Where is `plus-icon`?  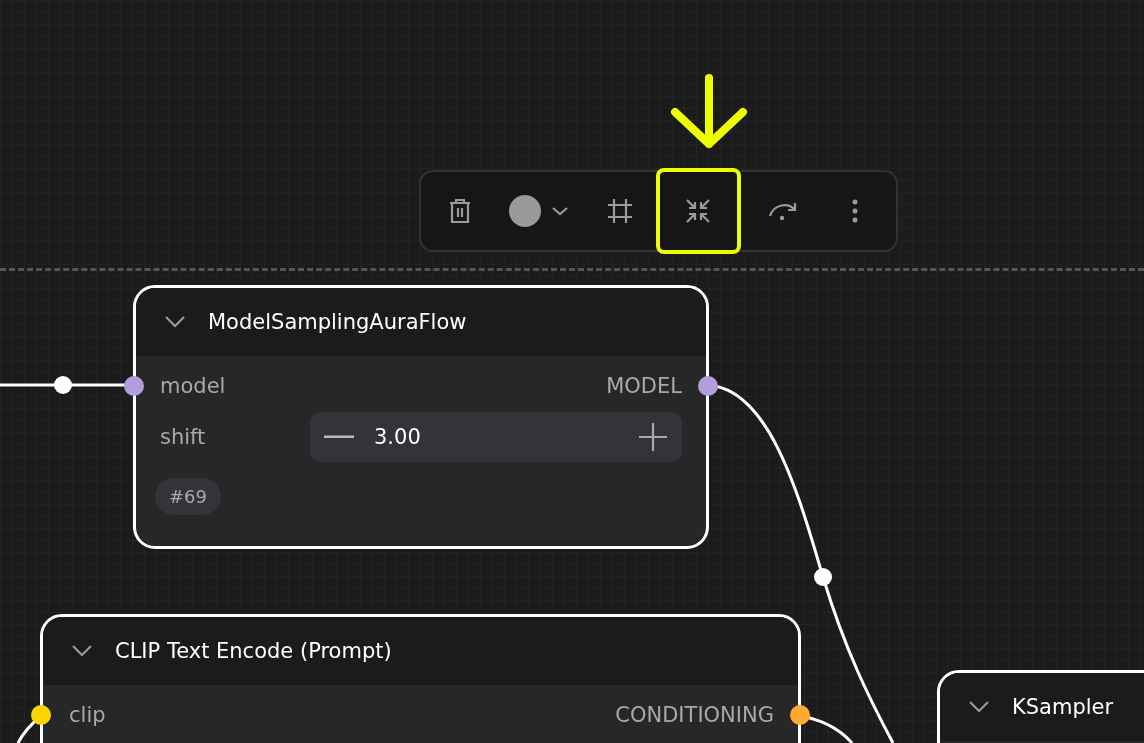
plus-icon is located at coordinates (653, 437).